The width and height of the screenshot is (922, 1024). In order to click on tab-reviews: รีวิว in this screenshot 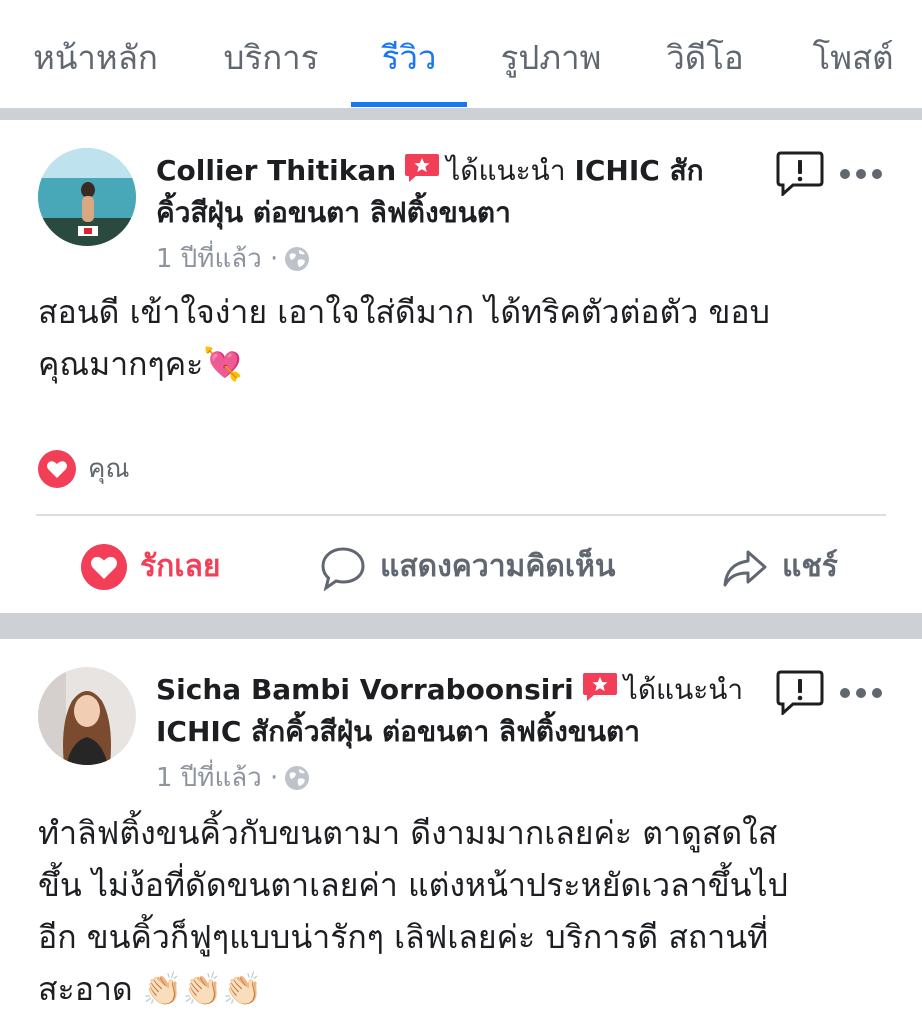, I will do `click(409, 58)`.